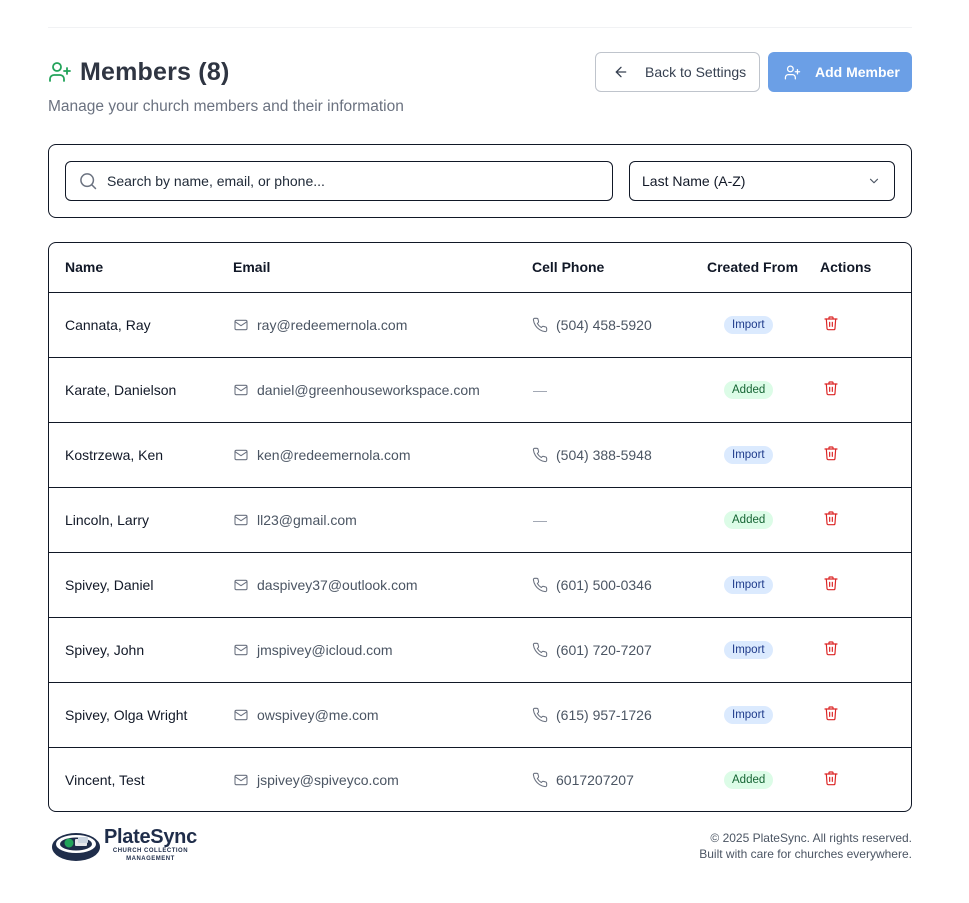 Image resolution: width=969 pixels, height=903 pixels. I want to click on phone-inline: (504) 458-5920, so click(611, 325).